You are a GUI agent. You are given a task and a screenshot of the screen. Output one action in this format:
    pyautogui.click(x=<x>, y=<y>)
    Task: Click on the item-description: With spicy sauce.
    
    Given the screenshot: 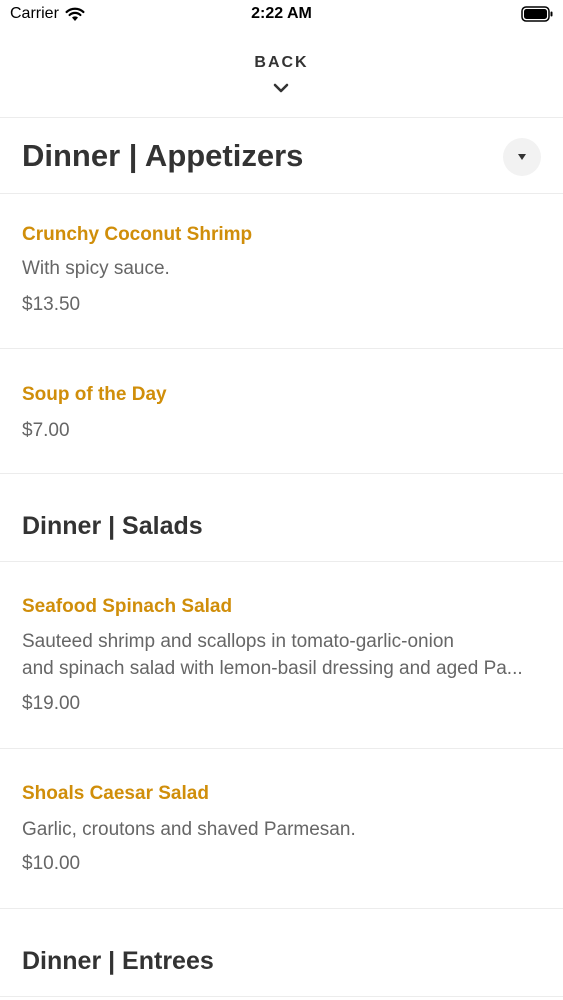 What is the action you would take?
    pyautogui.click(x=282, y=268)
    